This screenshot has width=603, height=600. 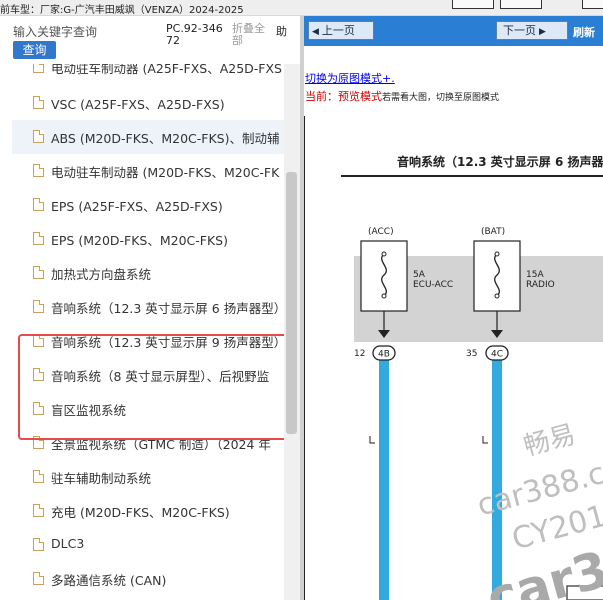 What do you see at coordinates (148, 409) in the screenshot?
I see `list-item: 盲区监视系统` at bounding box center [148, 409].